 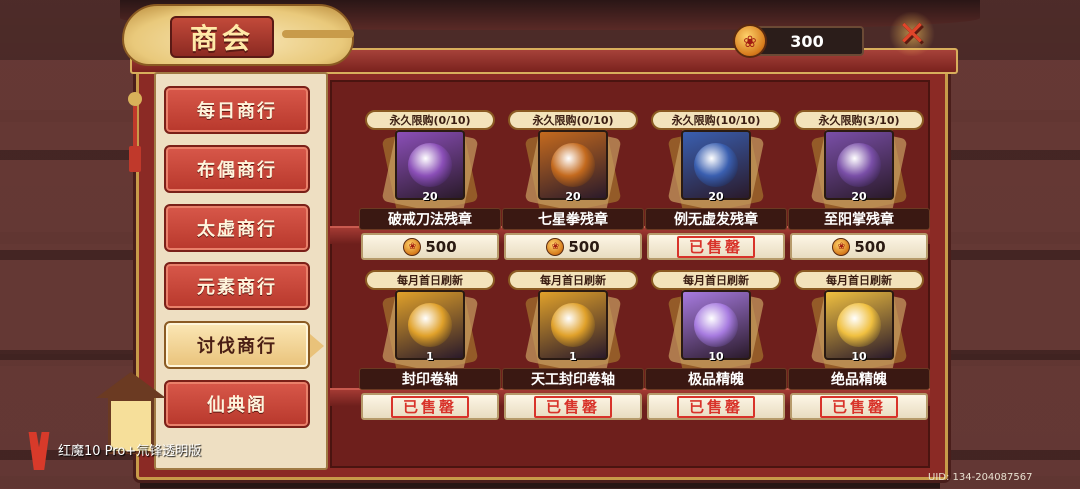 What do you see at coordinates (859, 185) in the screenshot?
I see `shop-item: 永久限购(3/10) 20 至阳掌残章 ❀ 500` at bounding box center [859, 185].